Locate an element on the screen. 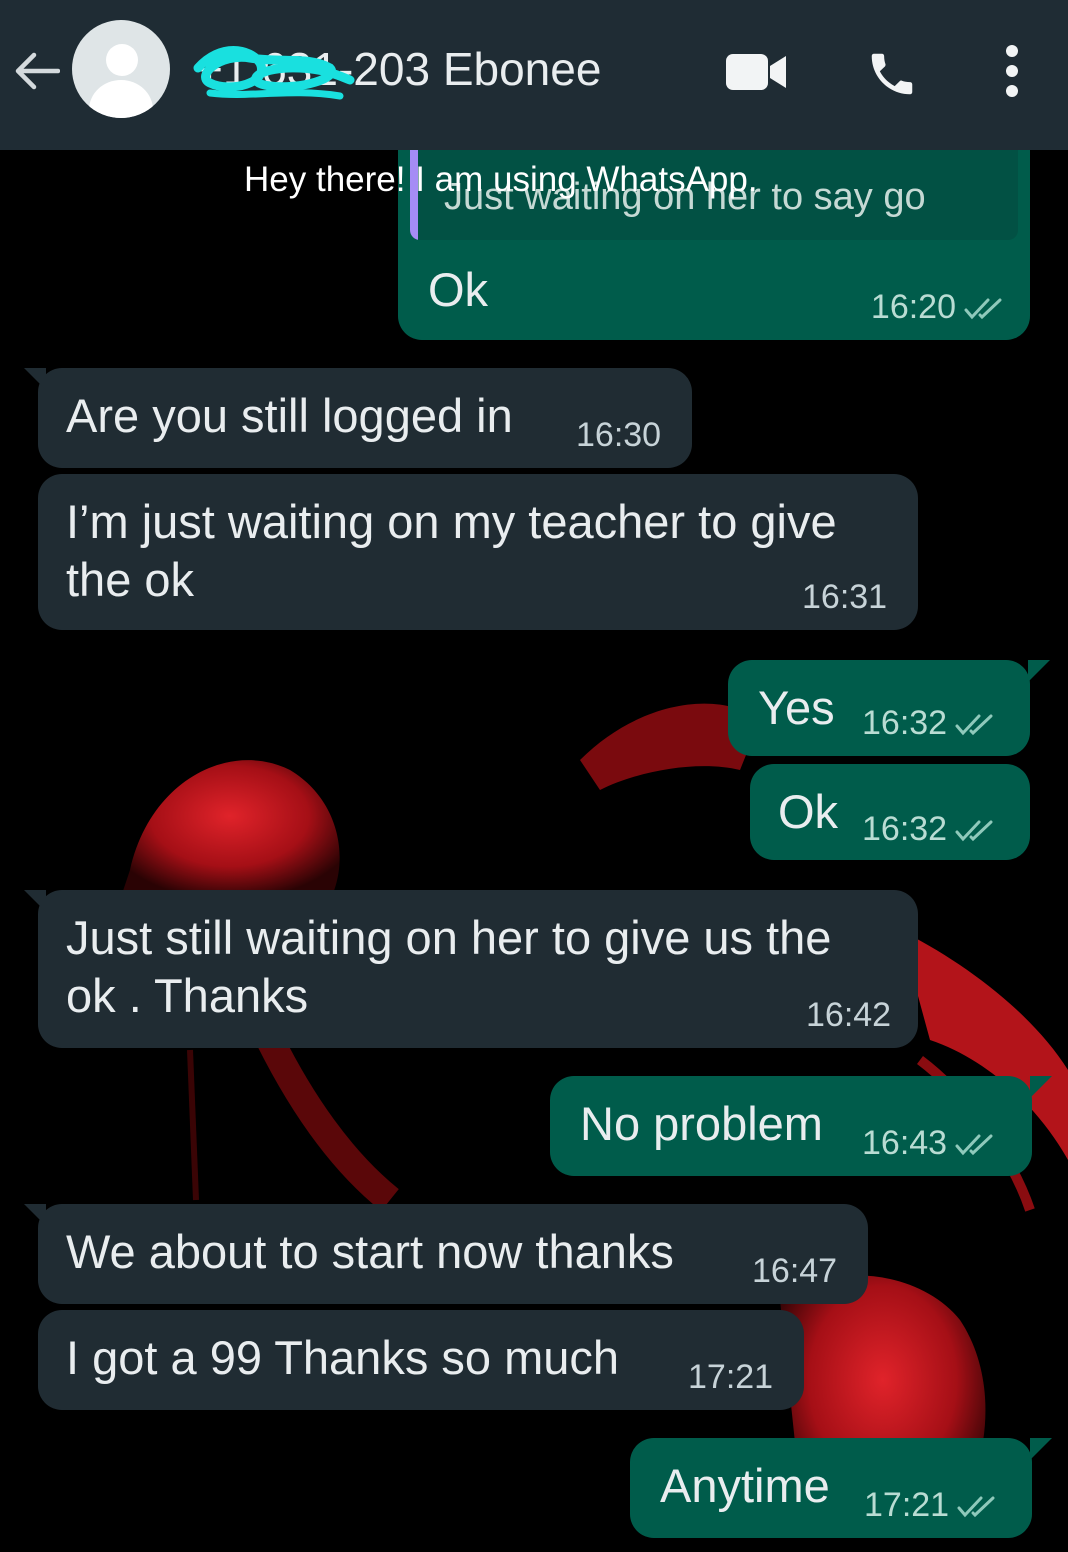  phone-icon is located at coordinates (892, 74).